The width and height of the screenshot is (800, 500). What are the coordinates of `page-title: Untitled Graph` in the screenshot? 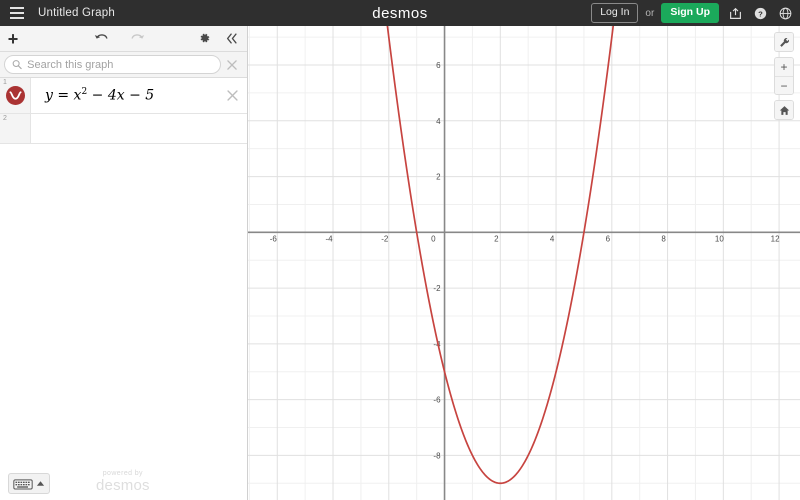 It's located at (76, 13).